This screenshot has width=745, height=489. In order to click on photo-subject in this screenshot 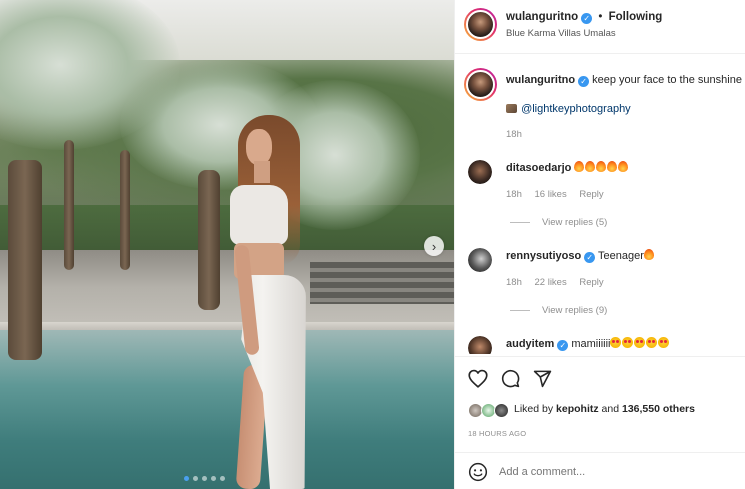, I will do `click(265, 302)`.